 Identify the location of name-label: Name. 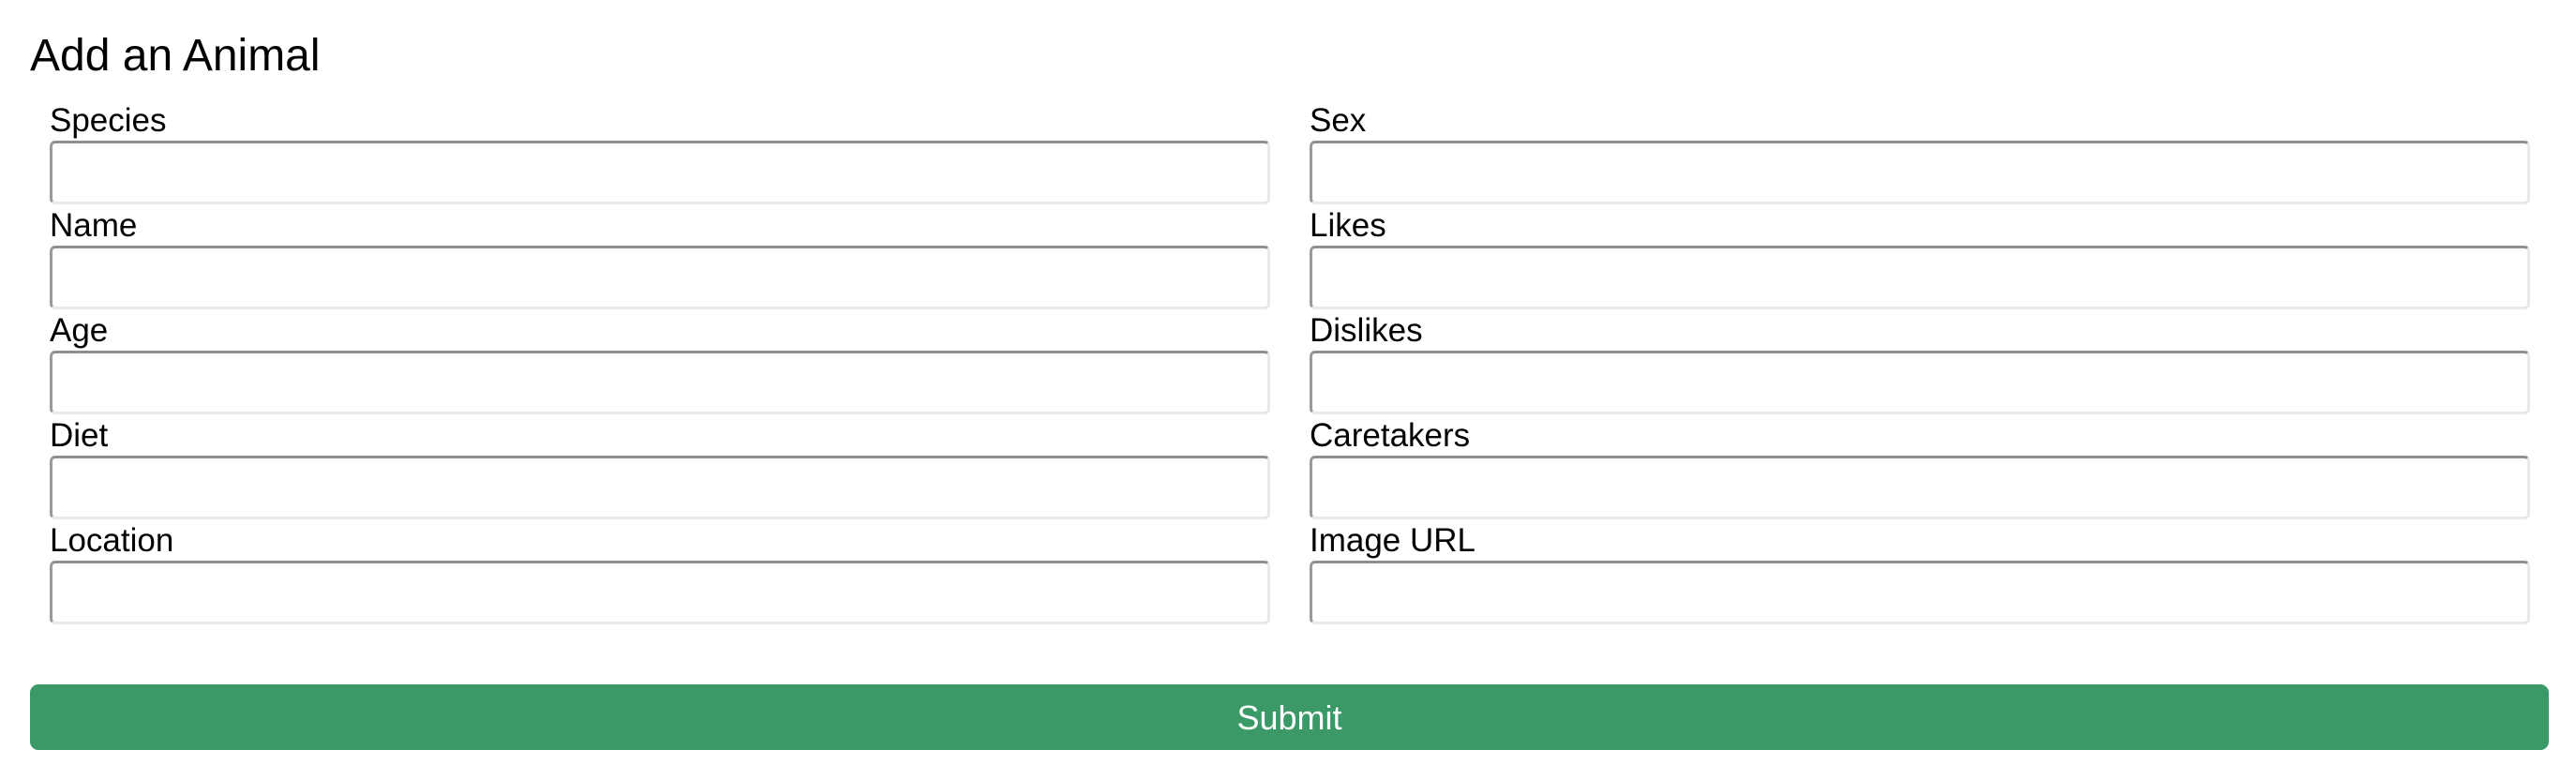
(94, 225).